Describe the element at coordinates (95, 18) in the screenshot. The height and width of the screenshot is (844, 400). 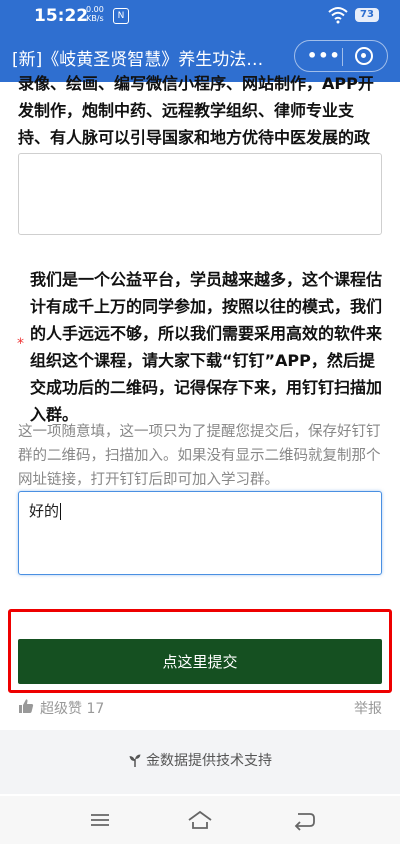
I see `network-speed-unit: KB/s` at that location.